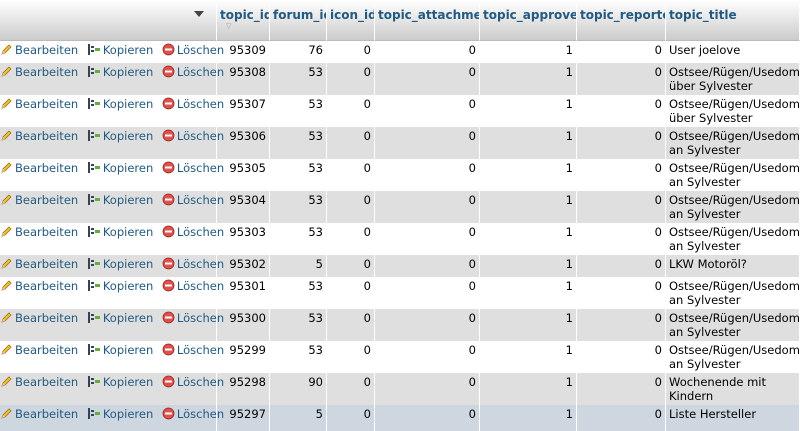 The width and height of the screenshot is (800, 431). What do you see at coordinates (243, 52) in the screenshot?
I see `cell-topic-id: 95309` at bounding box center [243, 52].